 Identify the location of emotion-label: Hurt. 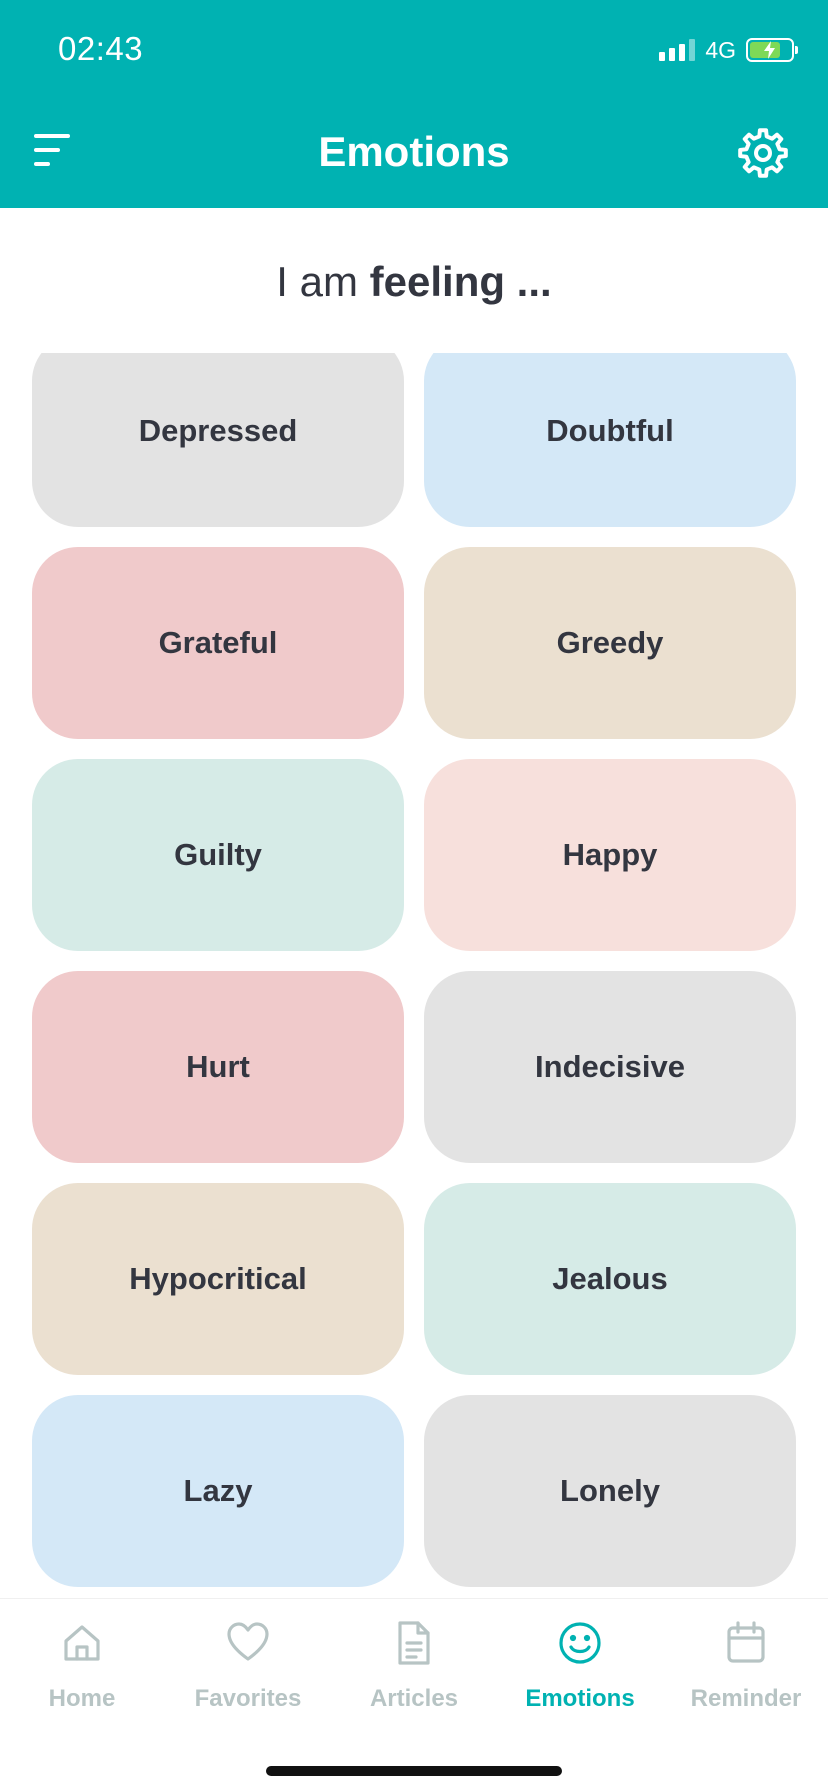
(218, 1066).